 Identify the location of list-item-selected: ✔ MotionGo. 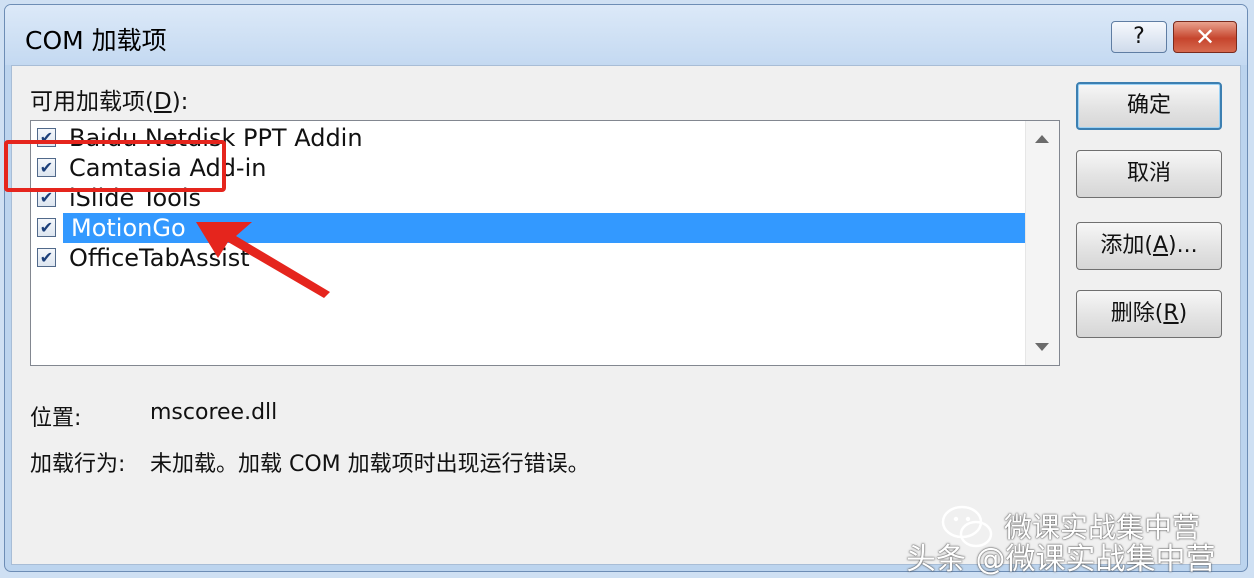
(528, 228).